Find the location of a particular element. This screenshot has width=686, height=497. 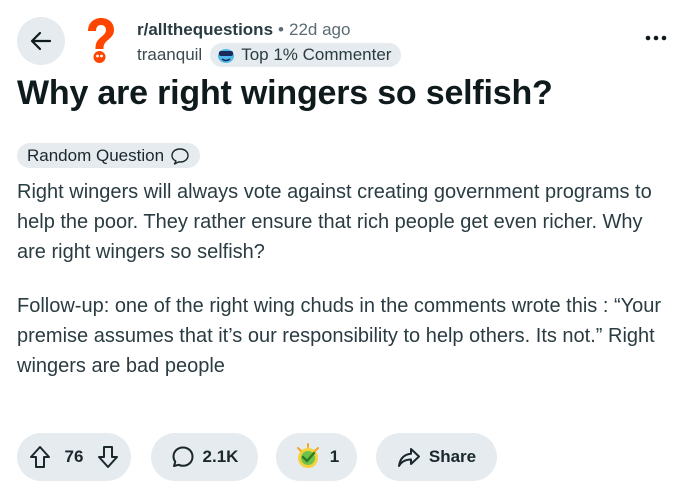

post-flair-label: Random Question is located at coordinates (96, 155).